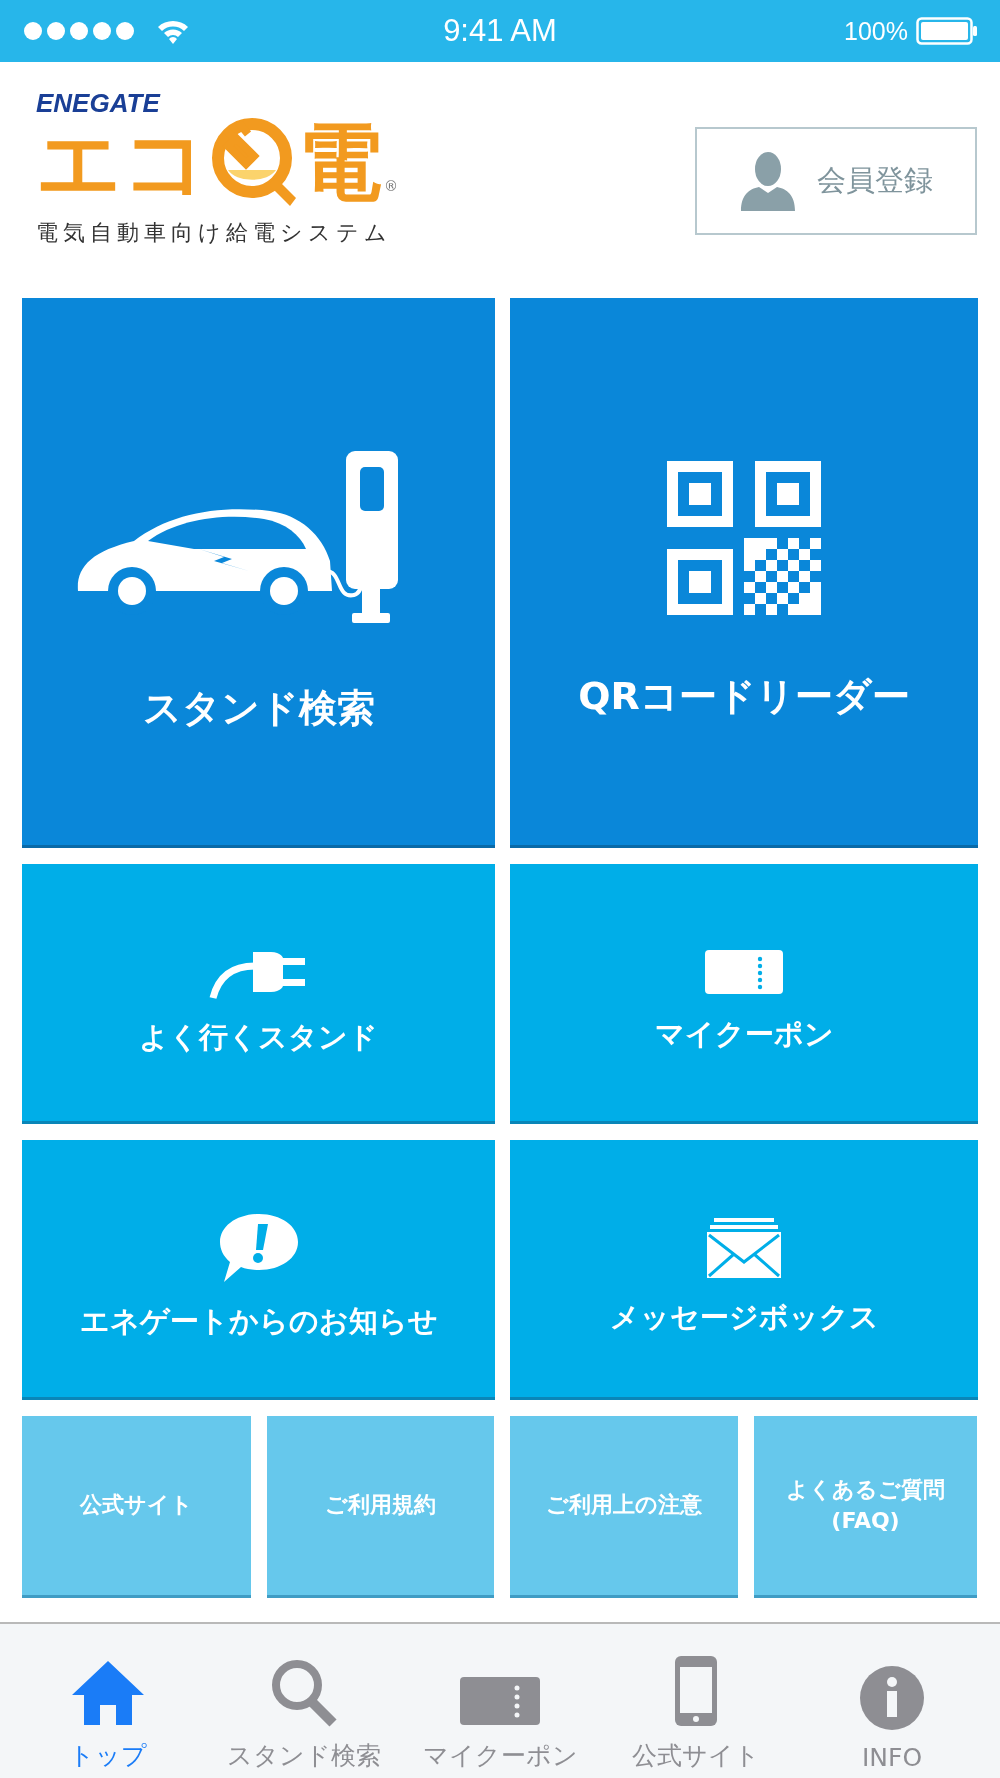 The image size is (1000, 1778). What do you see at coordinates (258, 573) in the screenshot?
I see `menu-tile: スタンド検索` at bounding box center [258, 573].